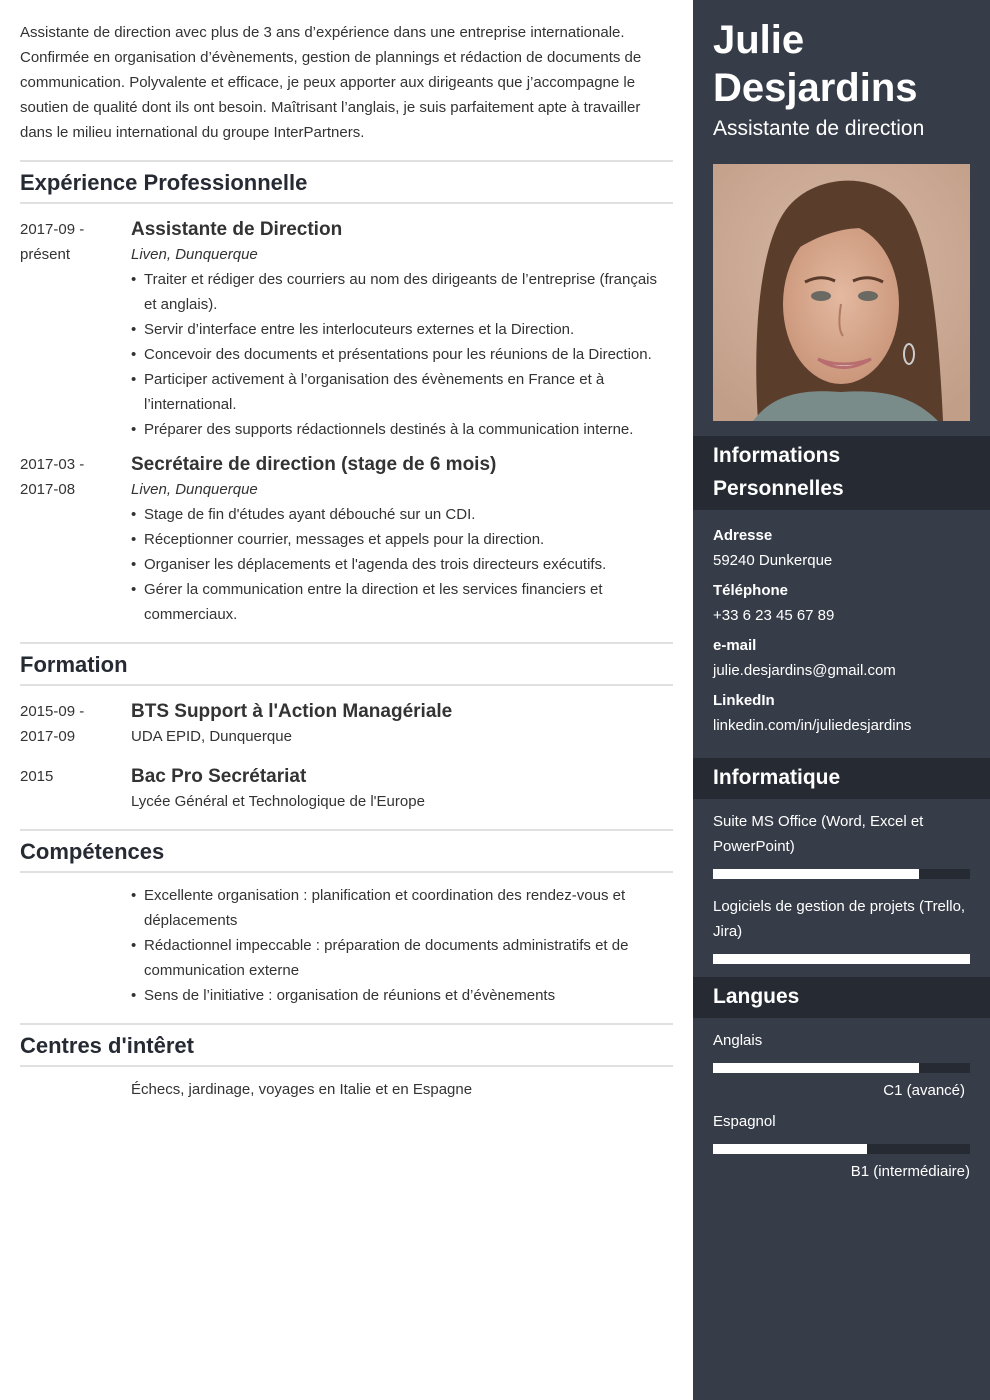  I want to click on section-title-personal-info: Informations Personnelles, so click(841, 473).